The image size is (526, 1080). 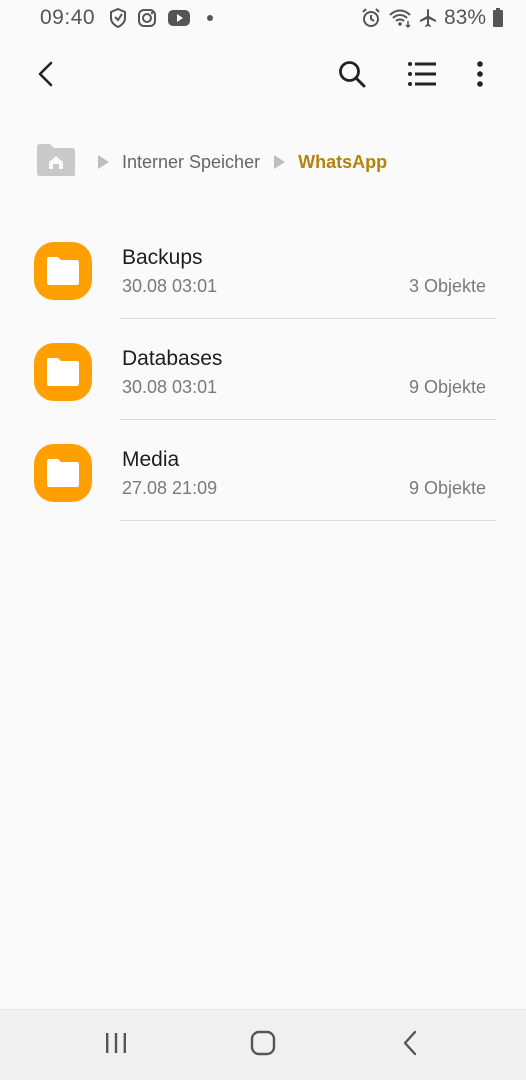 I want to click on back-arrow-icon, so click(x=46, y=76).